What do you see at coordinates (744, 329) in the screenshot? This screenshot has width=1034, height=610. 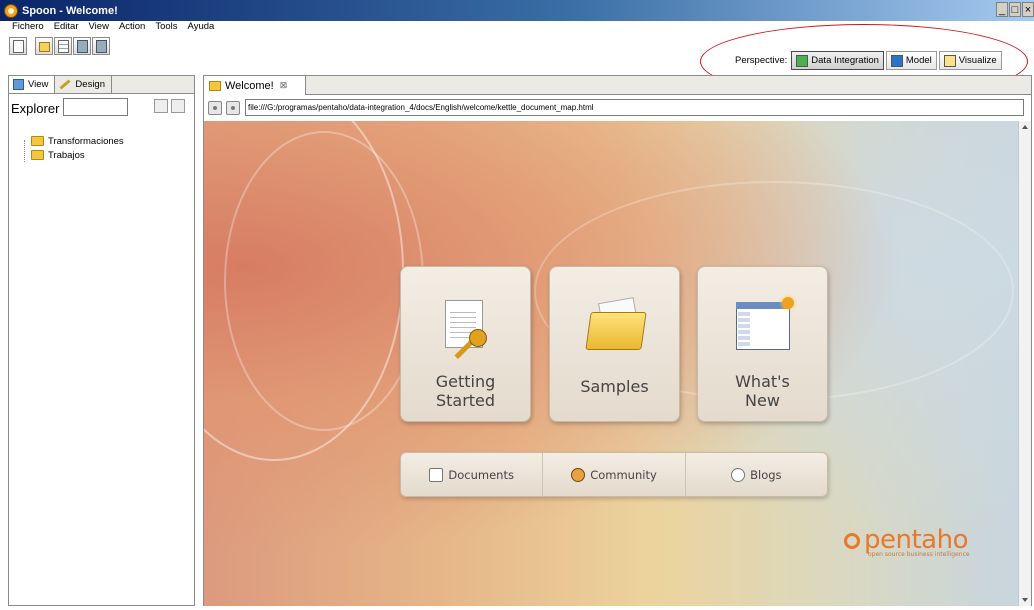 I see `window-list-icon` at bounding box center [744, 329].